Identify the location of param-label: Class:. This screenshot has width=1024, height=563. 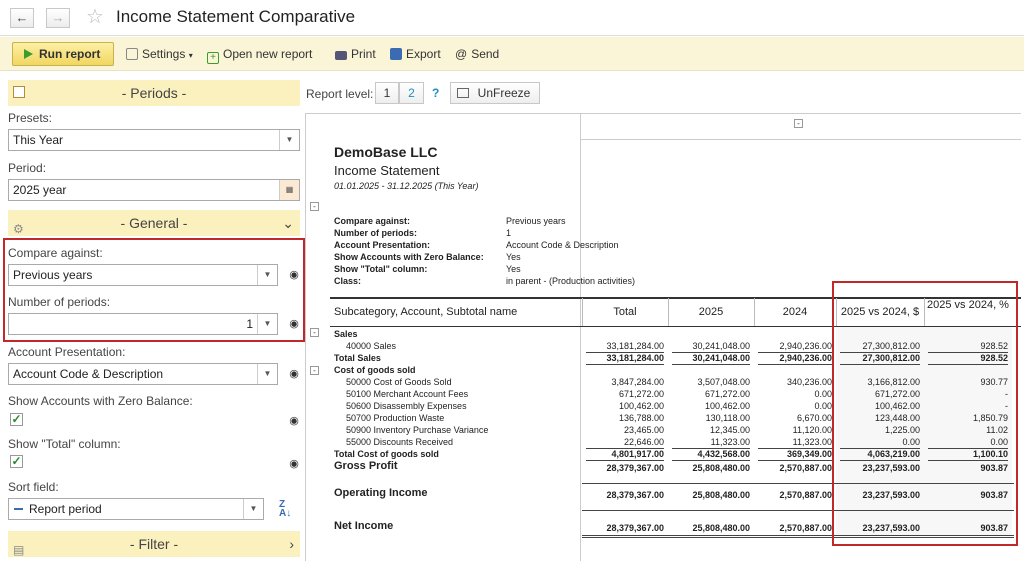
(348, 281).